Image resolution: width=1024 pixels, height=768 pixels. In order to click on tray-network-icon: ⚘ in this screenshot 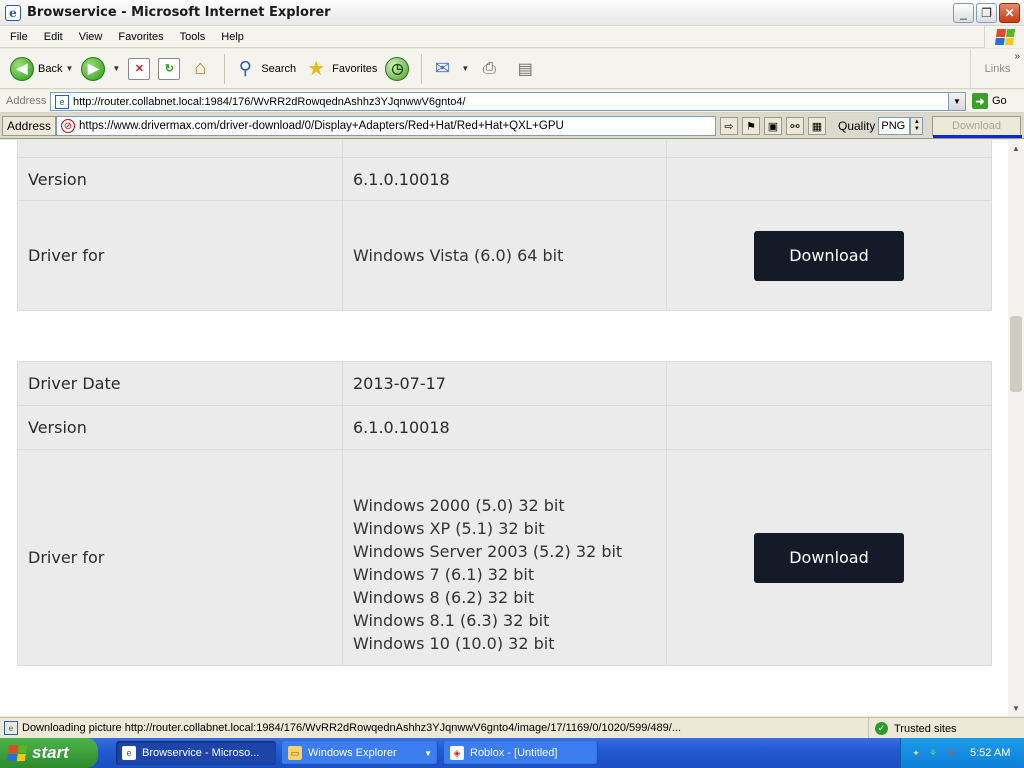, I will do `click(933, 753)`.